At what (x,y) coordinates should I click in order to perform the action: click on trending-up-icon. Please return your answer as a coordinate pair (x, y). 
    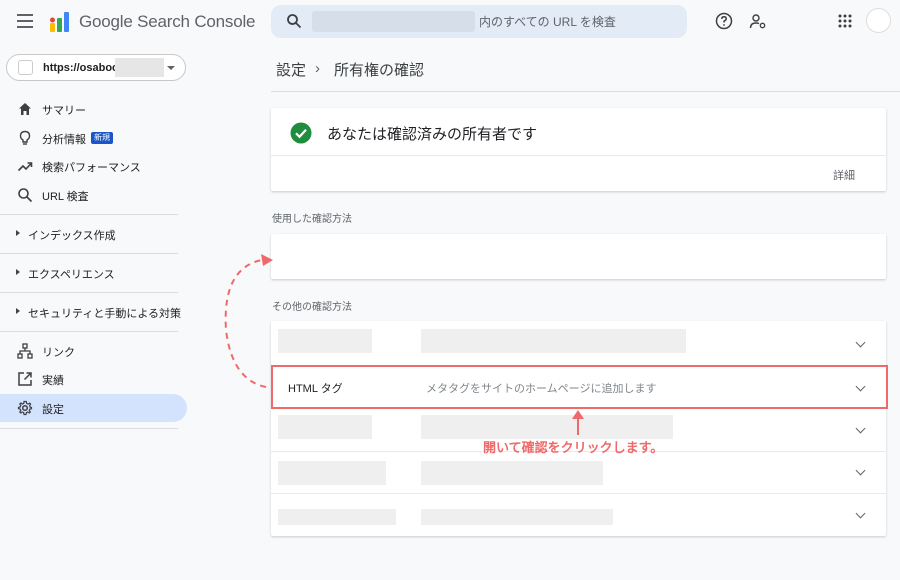
    Looking at the image, I should click on (25, 167).